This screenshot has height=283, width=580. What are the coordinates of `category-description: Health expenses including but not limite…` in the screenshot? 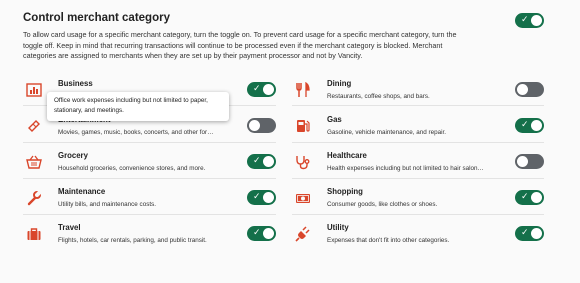 It's located at (405, 168).